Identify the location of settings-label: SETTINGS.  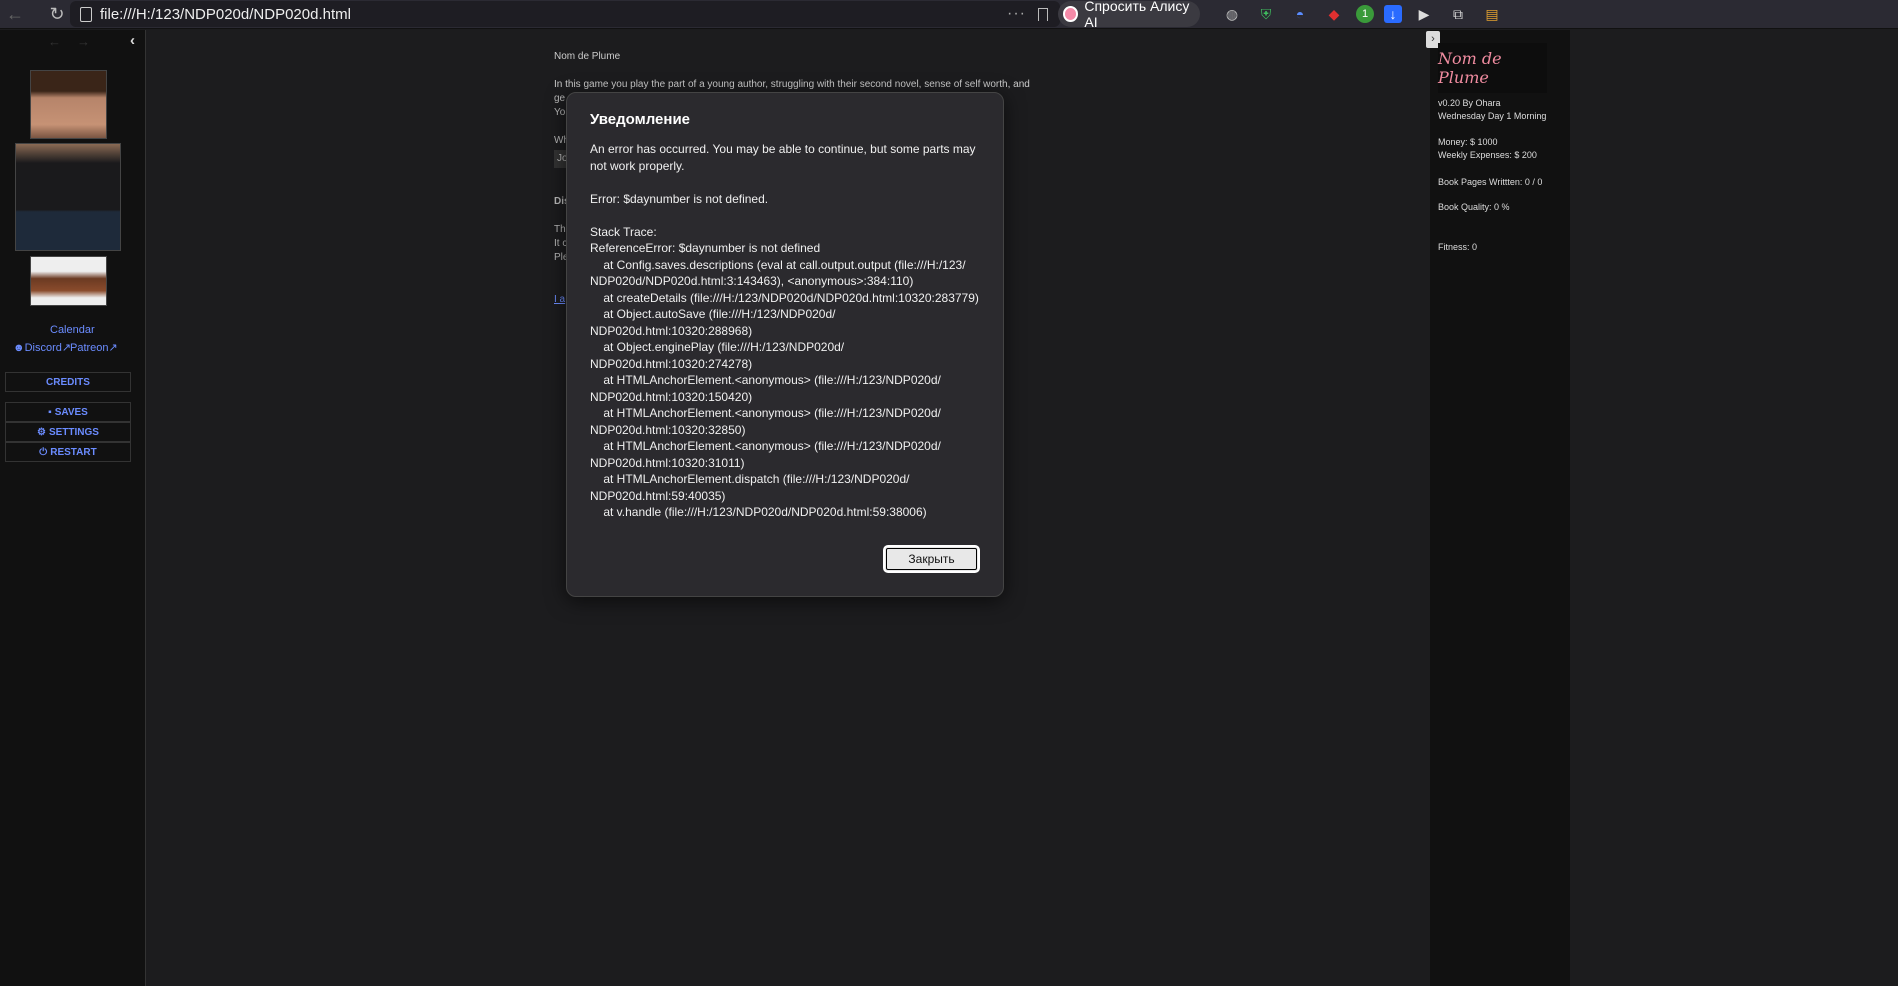
(73, 432).